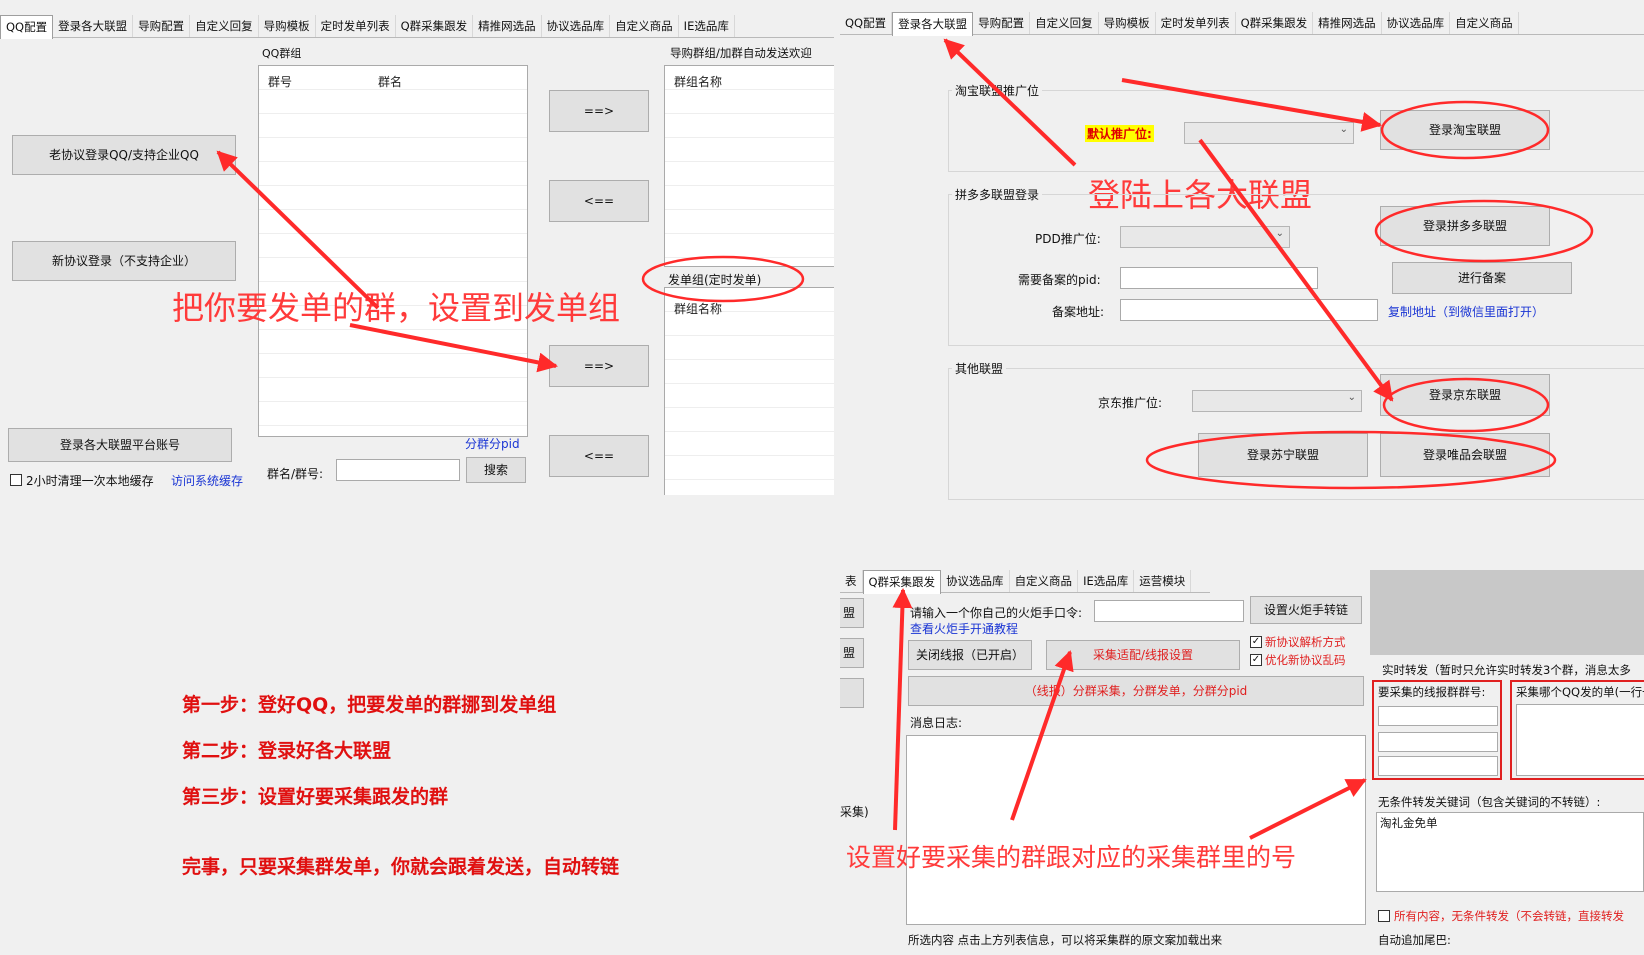 The image size is (1644, 955). Describe the element at coordinates (1119, 133) in the screenshot. I see `default-pid-label: 默认推广位:` at that location.